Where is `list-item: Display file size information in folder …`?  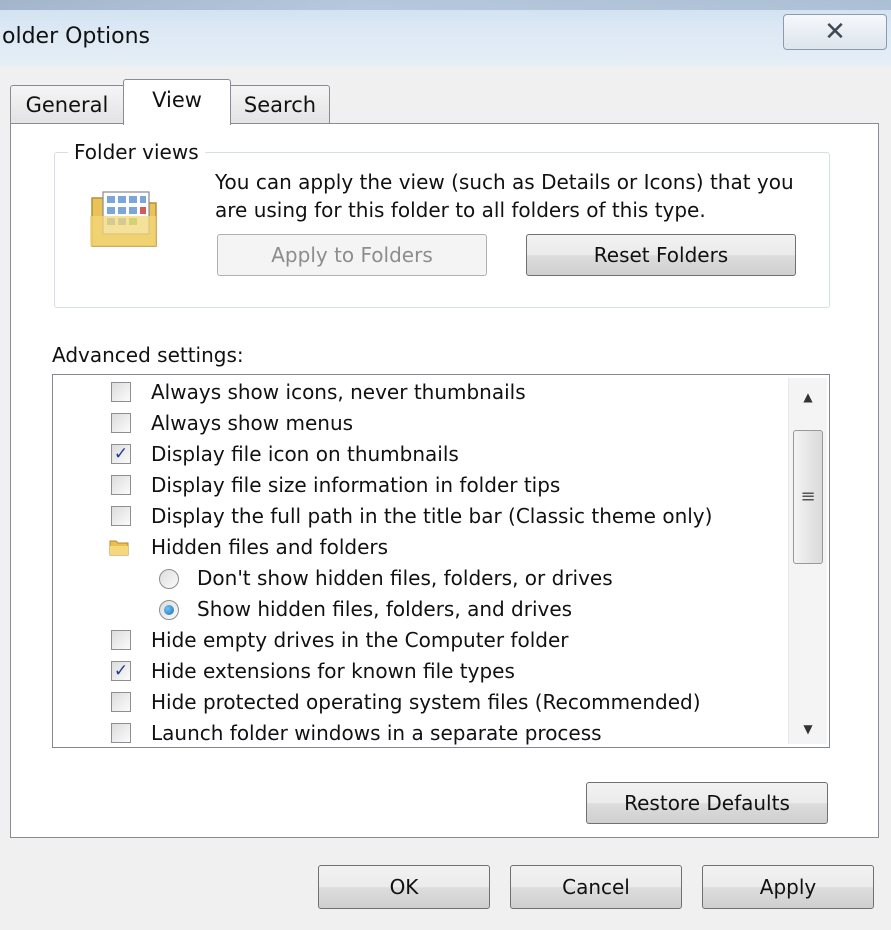
list-item: Display file size information in folder … is located at coordinates (423, 485).